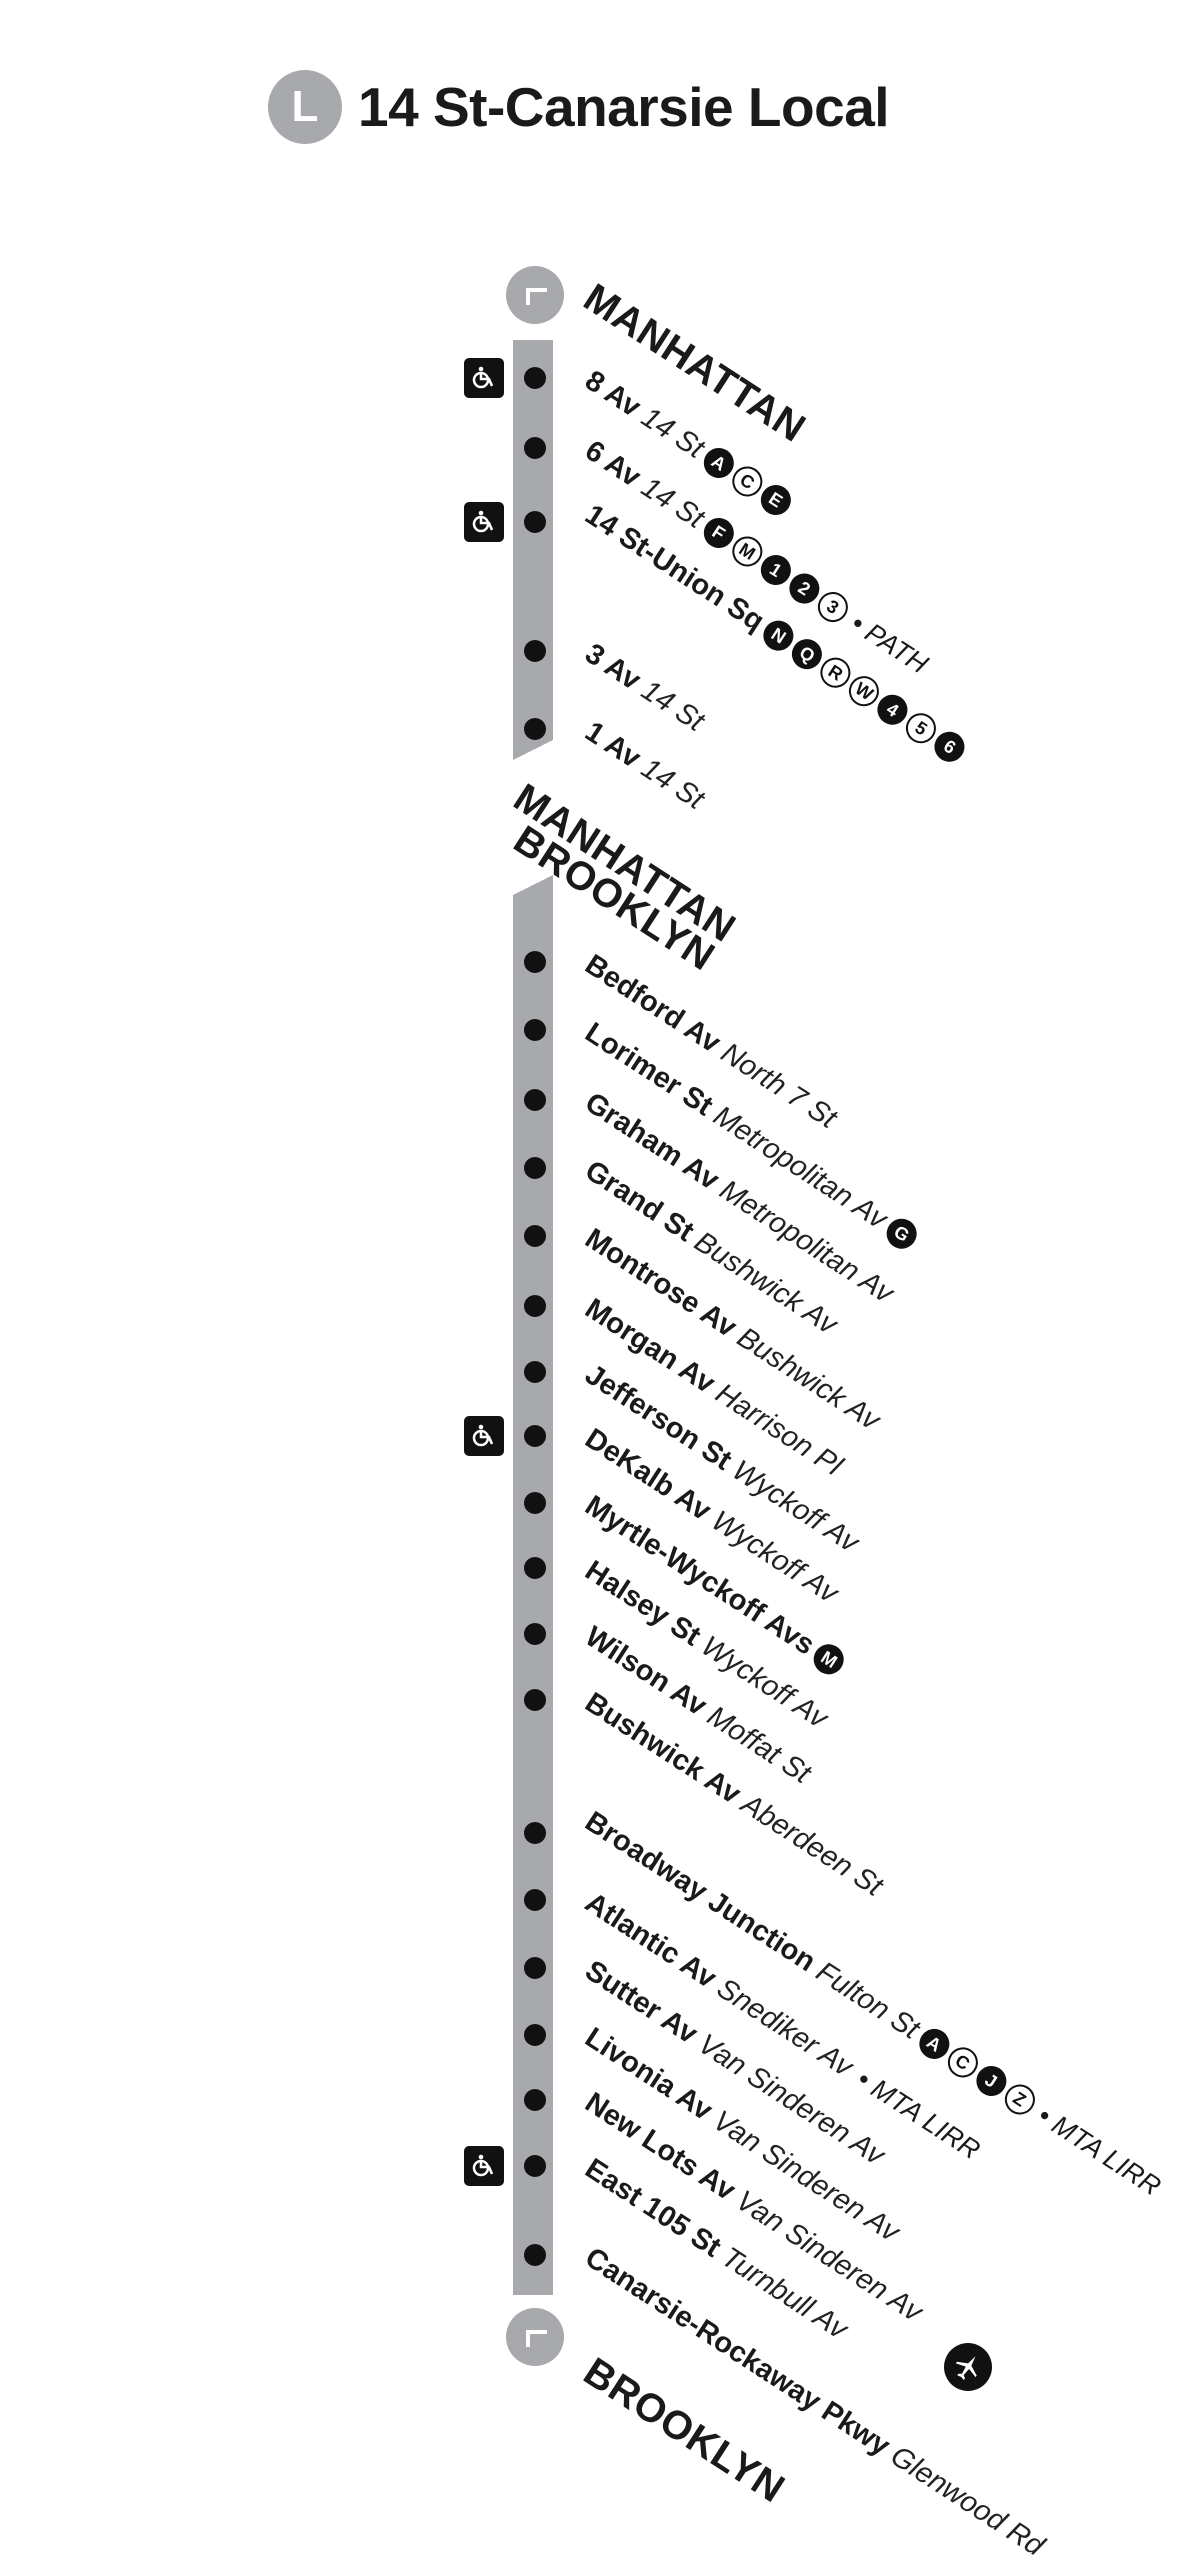 This screenshot has height=2564, width=1200. Describe the element at coordinates (533, 550) in the screenshot. I see `line-segment-manhattan` at that location.